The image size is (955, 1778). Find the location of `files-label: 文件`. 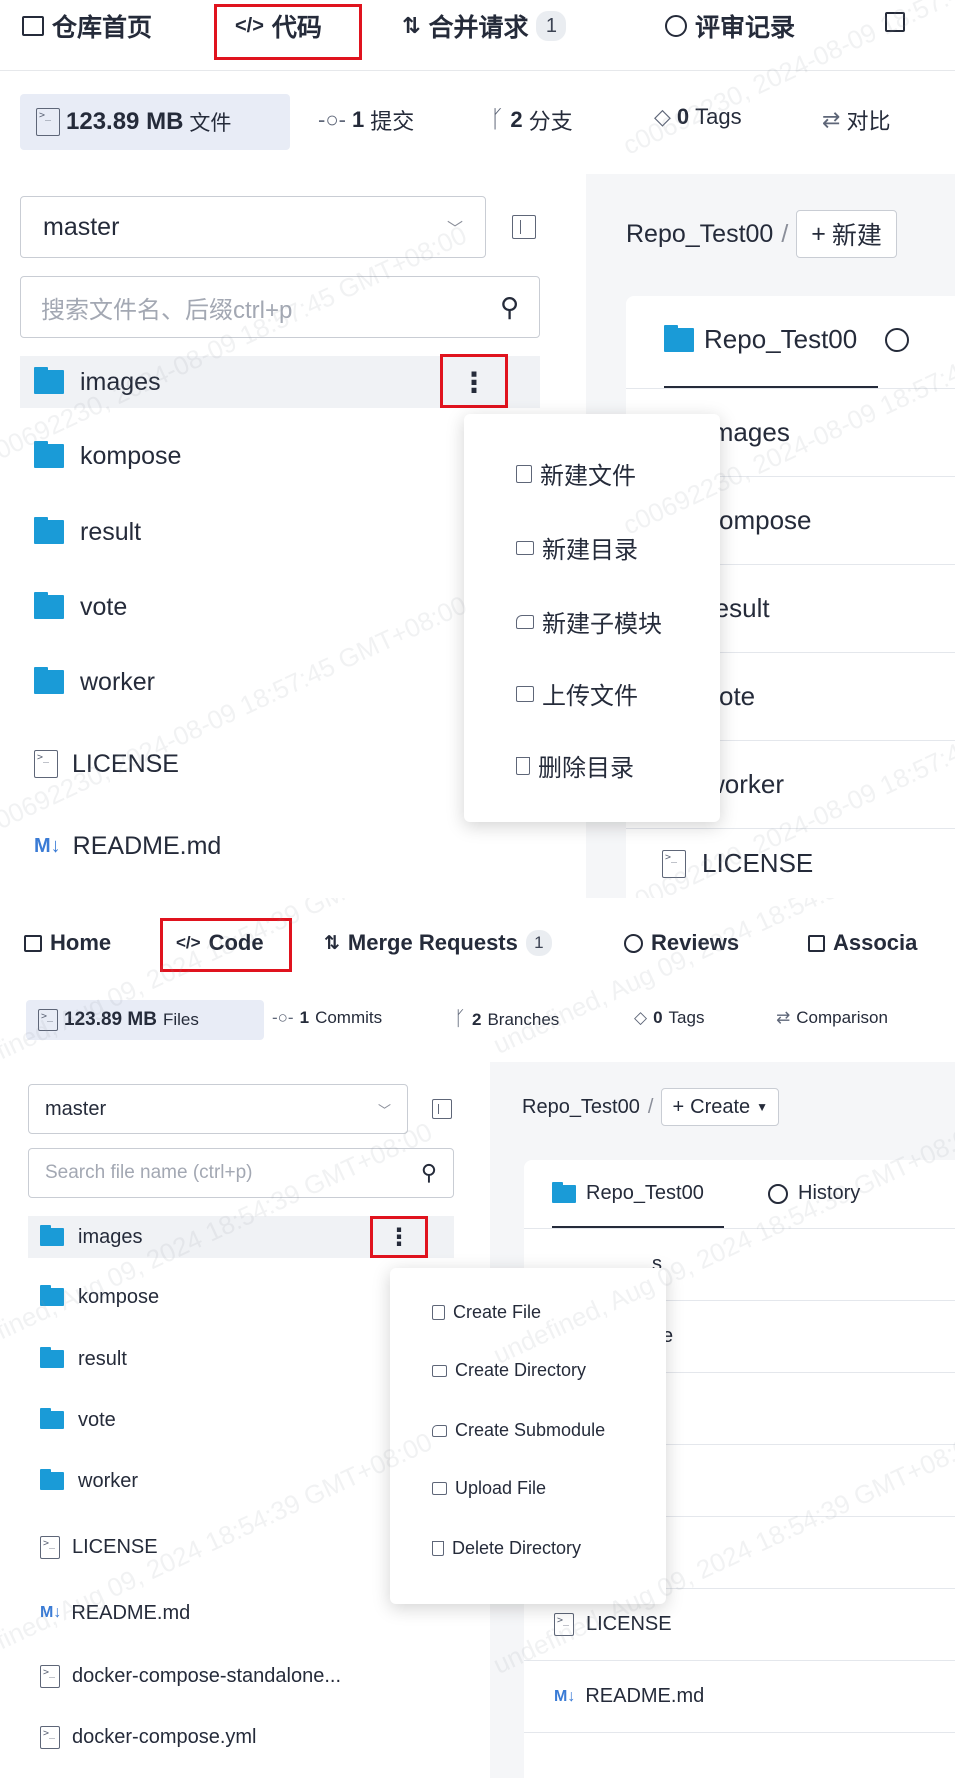

files-label: 文件 is located at coordinates (210, 123).